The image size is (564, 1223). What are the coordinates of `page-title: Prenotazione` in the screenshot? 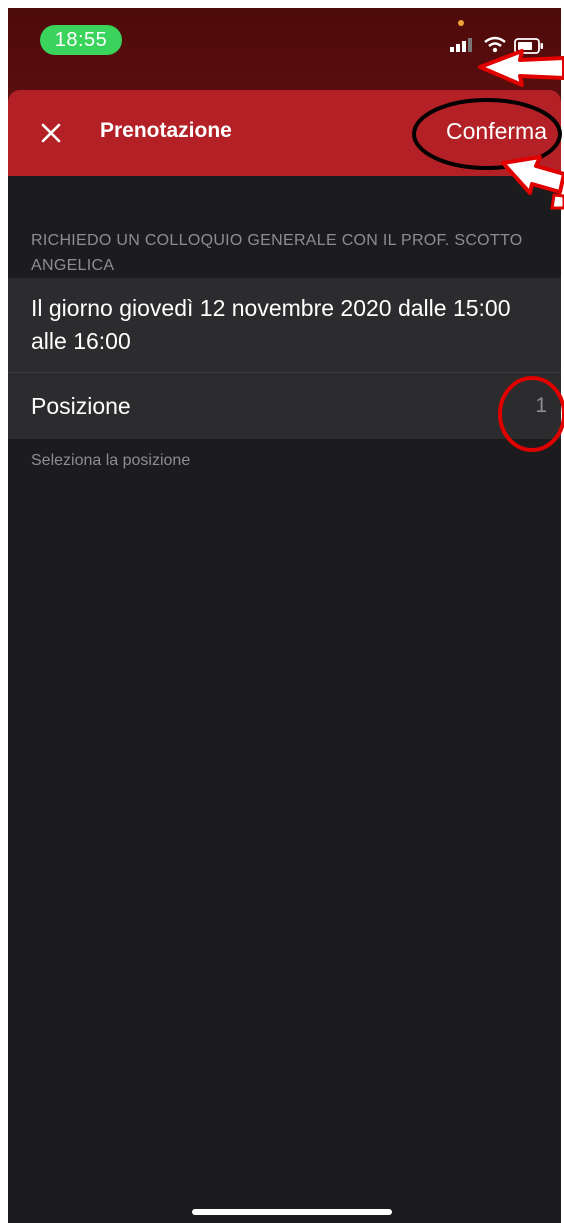 It's located at (166, 130).